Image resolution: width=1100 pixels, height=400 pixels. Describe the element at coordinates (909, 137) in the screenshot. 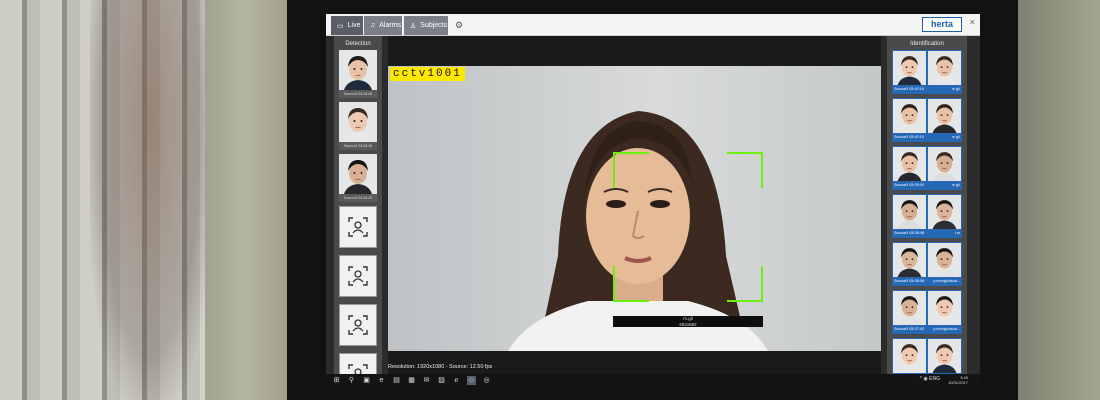

I see `match-time: Source3 03:40:10` at that location.